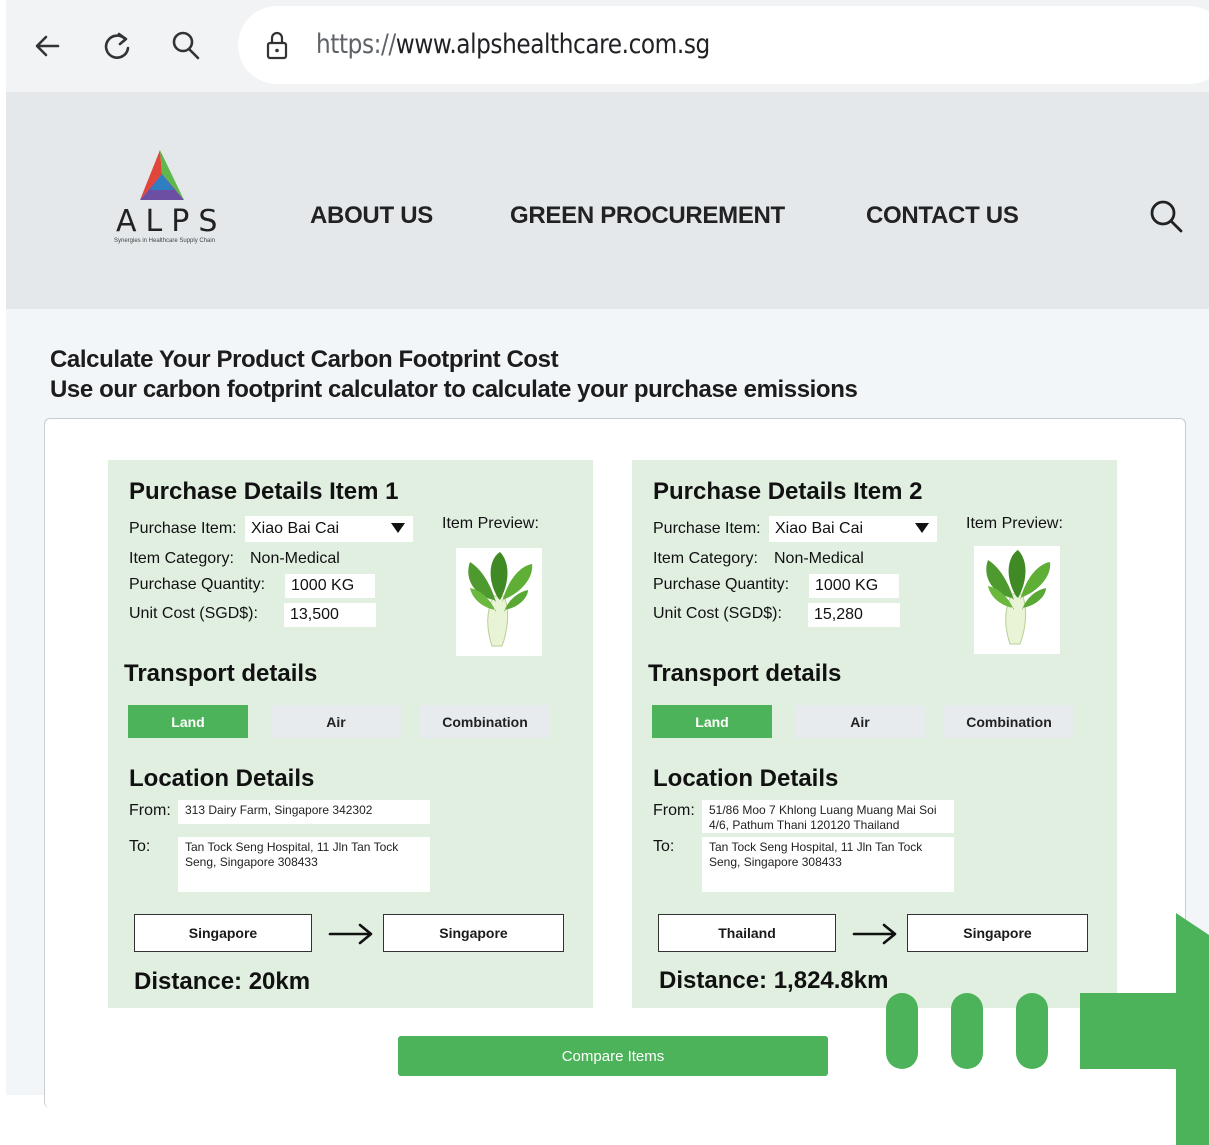  I want to click on url-host: www.alpshealthcare.com.sg, so click(552, 44).